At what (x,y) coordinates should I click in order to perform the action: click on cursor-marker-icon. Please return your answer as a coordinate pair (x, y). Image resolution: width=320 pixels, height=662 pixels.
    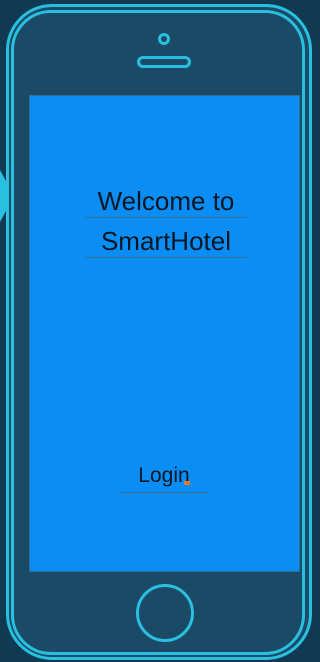
    Looking at the image, I should click on (187, 483).